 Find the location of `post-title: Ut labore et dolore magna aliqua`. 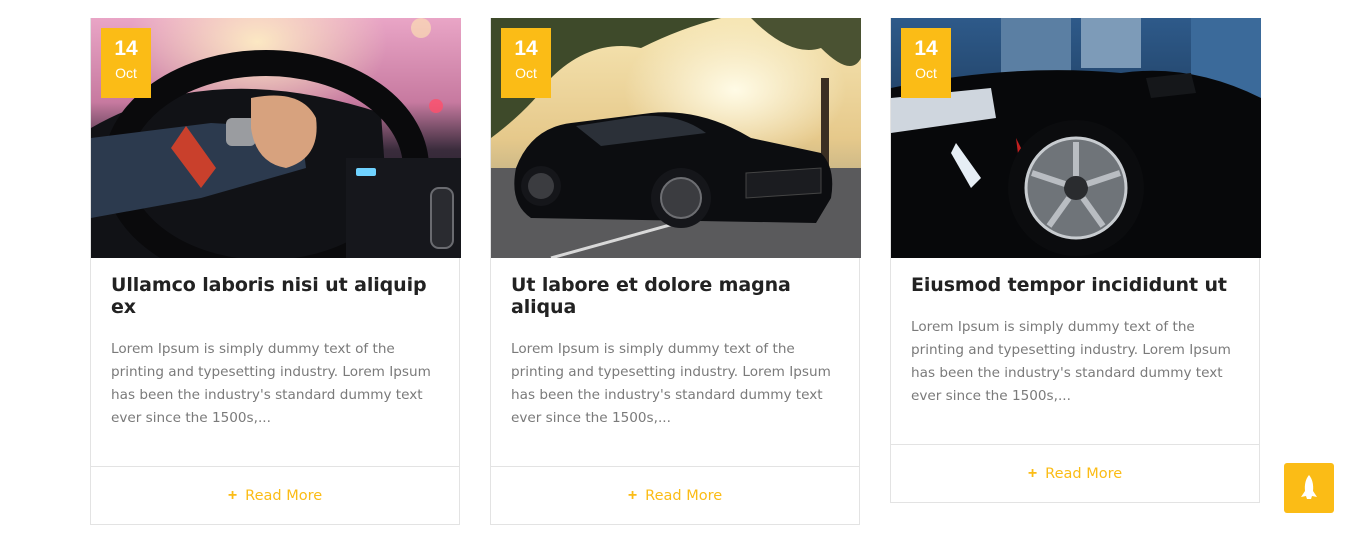

post-title: Ut labore et dolore magna aliqua is located at coordinates (675, 296).